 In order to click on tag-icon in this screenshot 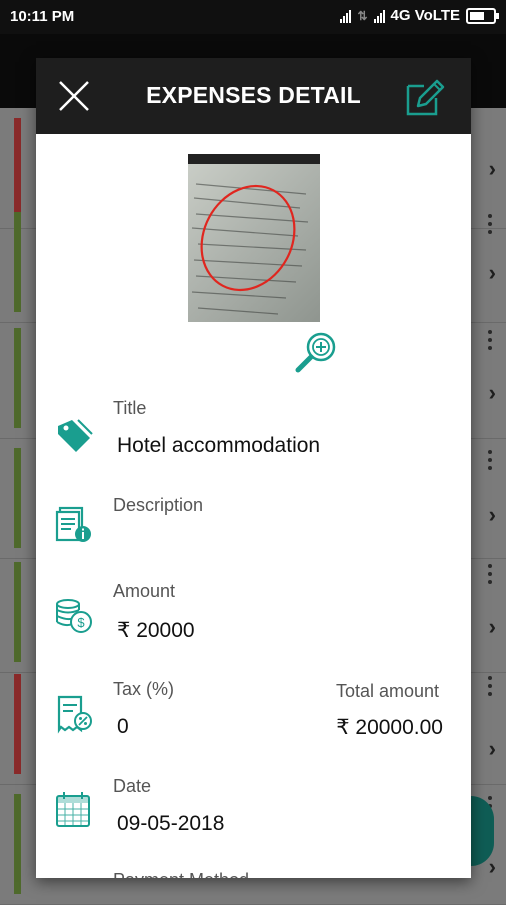, I will do `click(74, 436)`.